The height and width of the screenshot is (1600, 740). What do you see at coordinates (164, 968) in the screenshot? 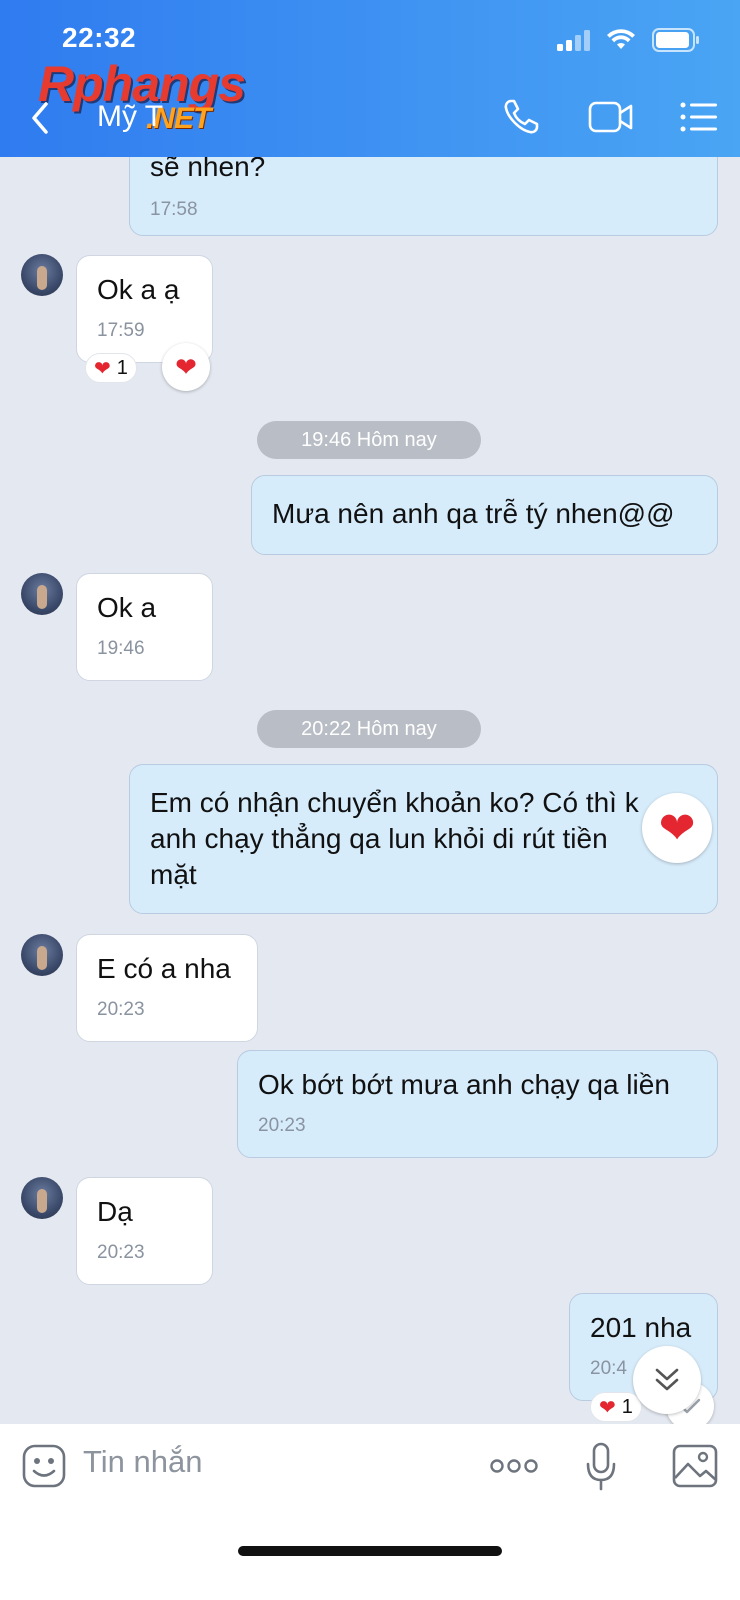
I see `message-text: E có a nha` at bounding box center [164, 968].